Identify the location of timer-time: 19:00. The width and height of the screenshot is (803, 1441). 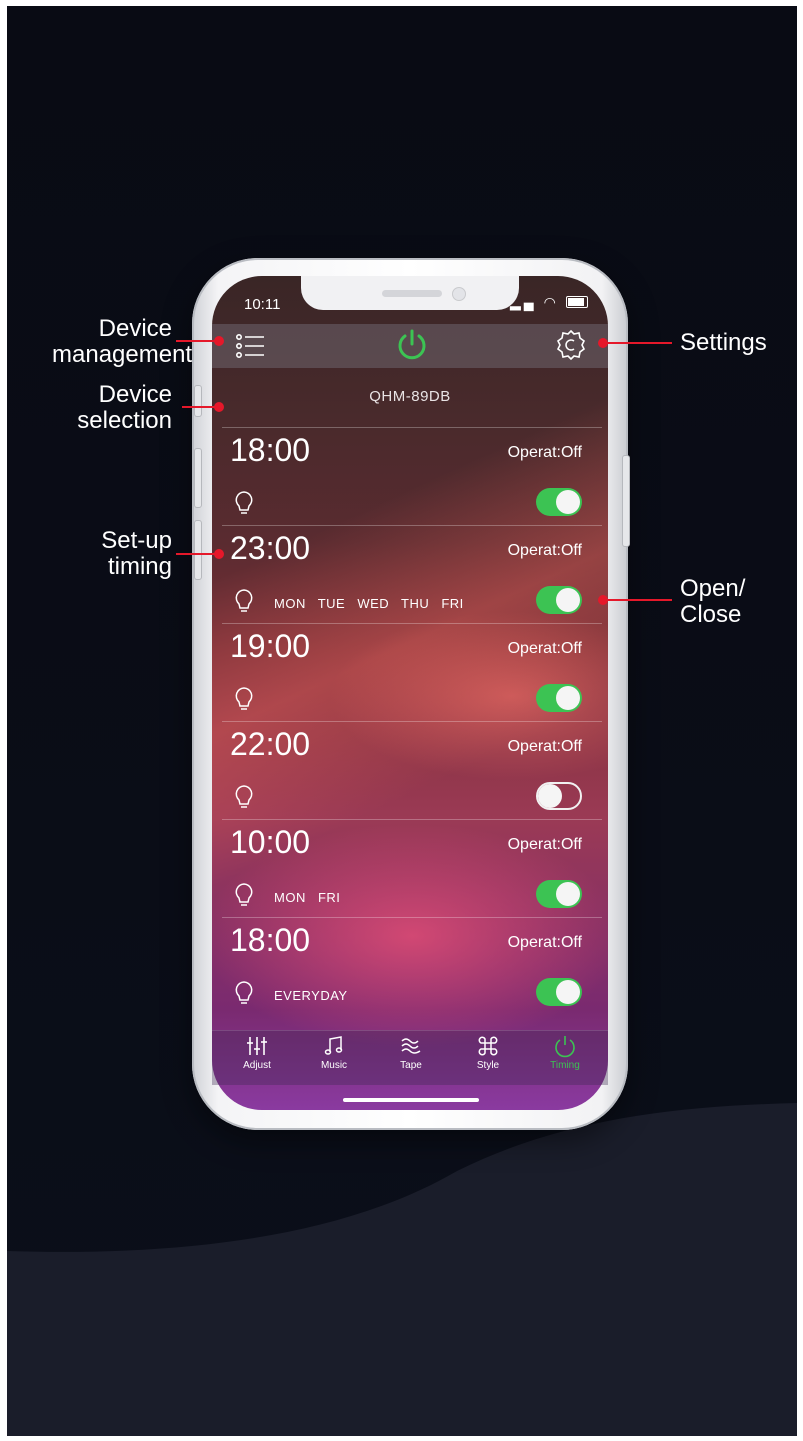
(270, 646).